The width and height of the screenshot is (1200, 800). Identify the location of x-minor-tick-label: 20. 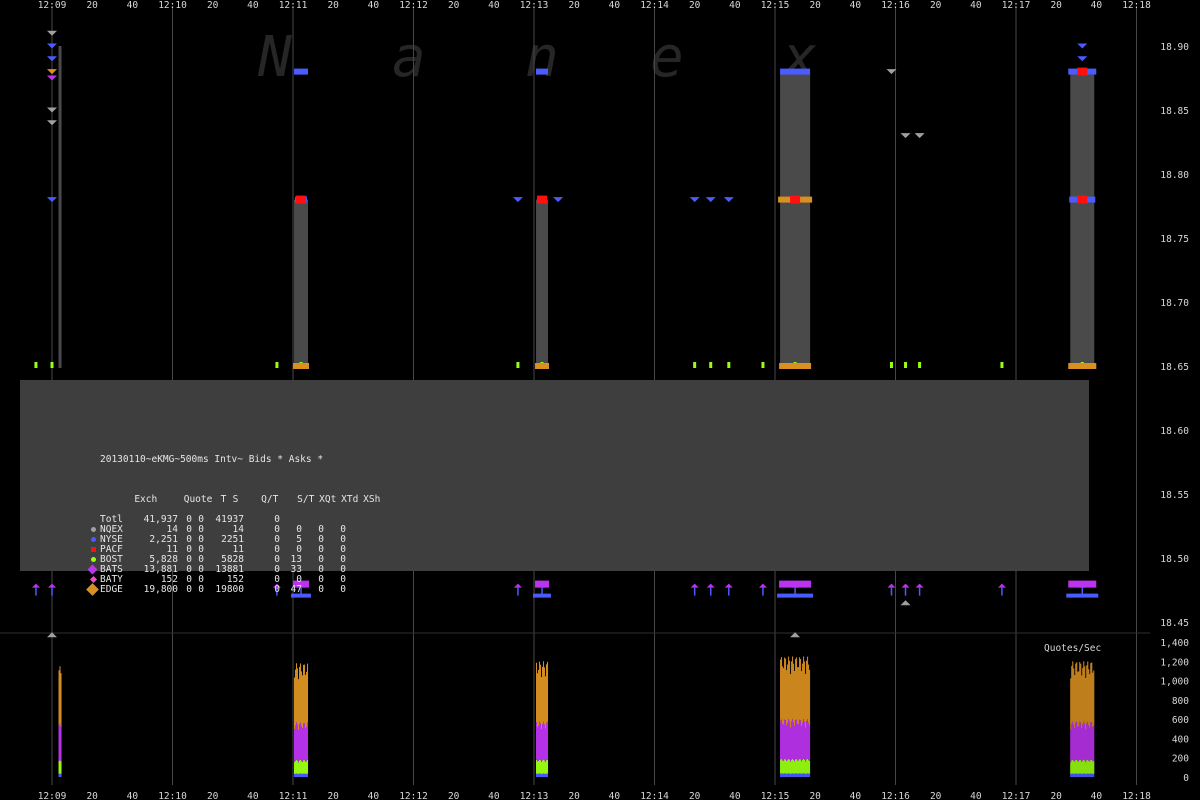
(92, 5).